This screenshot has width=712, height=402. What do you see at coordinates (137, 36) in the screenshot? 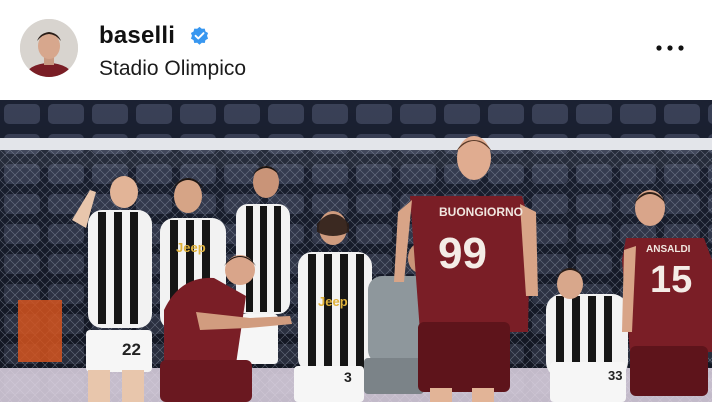
I see `post-username: baselli` at bounding box center [137, 36].